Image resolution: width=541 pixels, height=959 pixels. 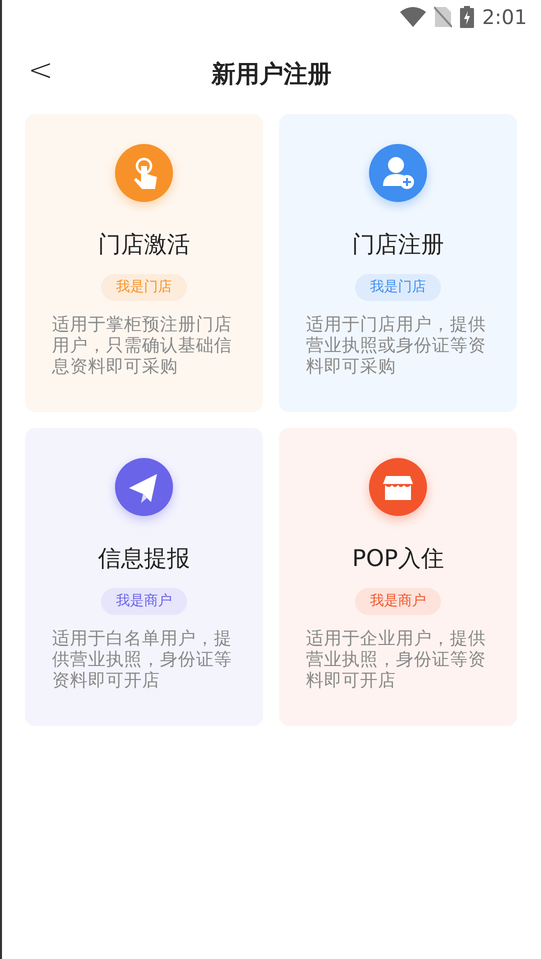 I want to click on status-time: 2:01, so click(x=504, y=17).